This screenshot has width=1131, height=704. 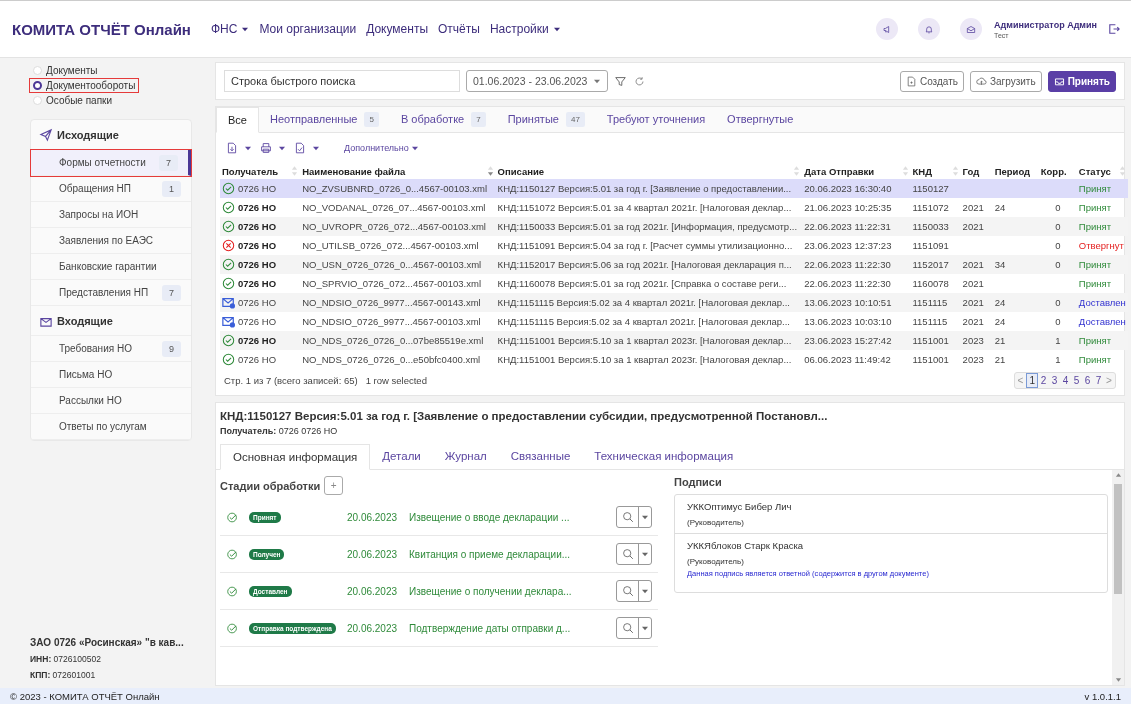 I want to click on envelope-icon, so click(x=228, y=321).